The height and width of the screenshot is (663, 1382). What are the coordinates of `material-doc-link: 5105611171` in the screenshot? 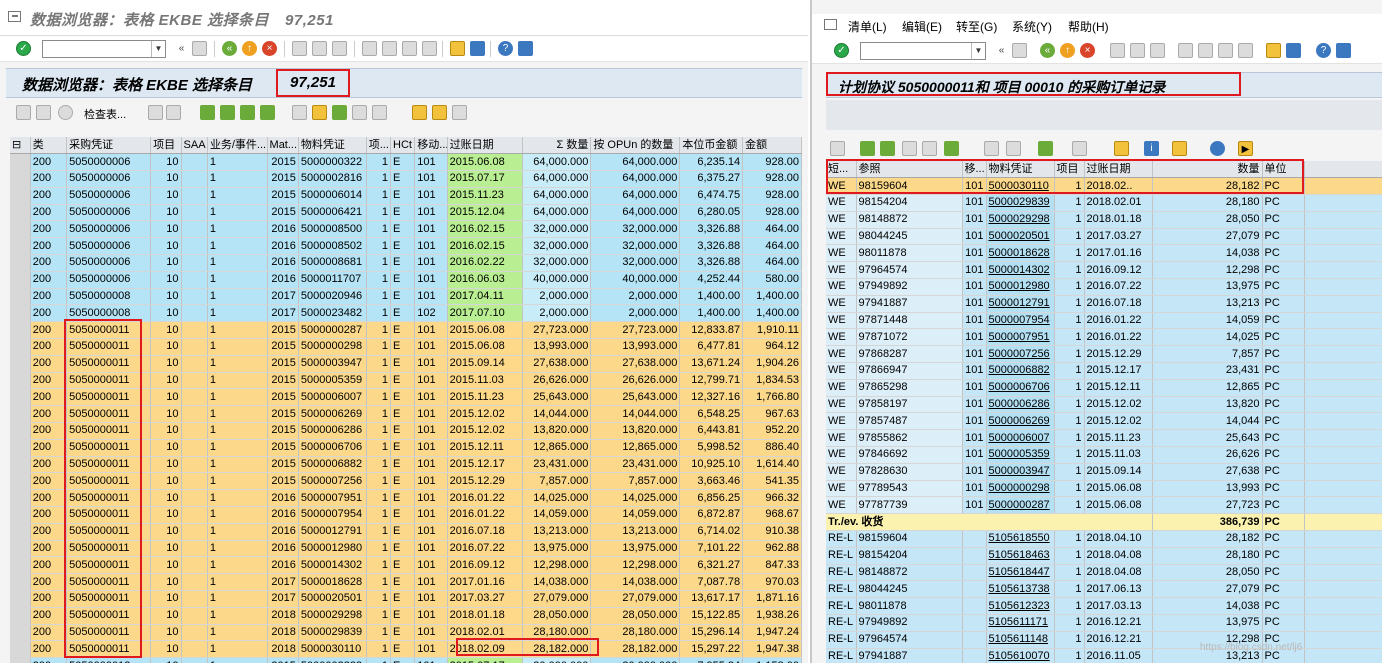 It's located at (1020, 623).